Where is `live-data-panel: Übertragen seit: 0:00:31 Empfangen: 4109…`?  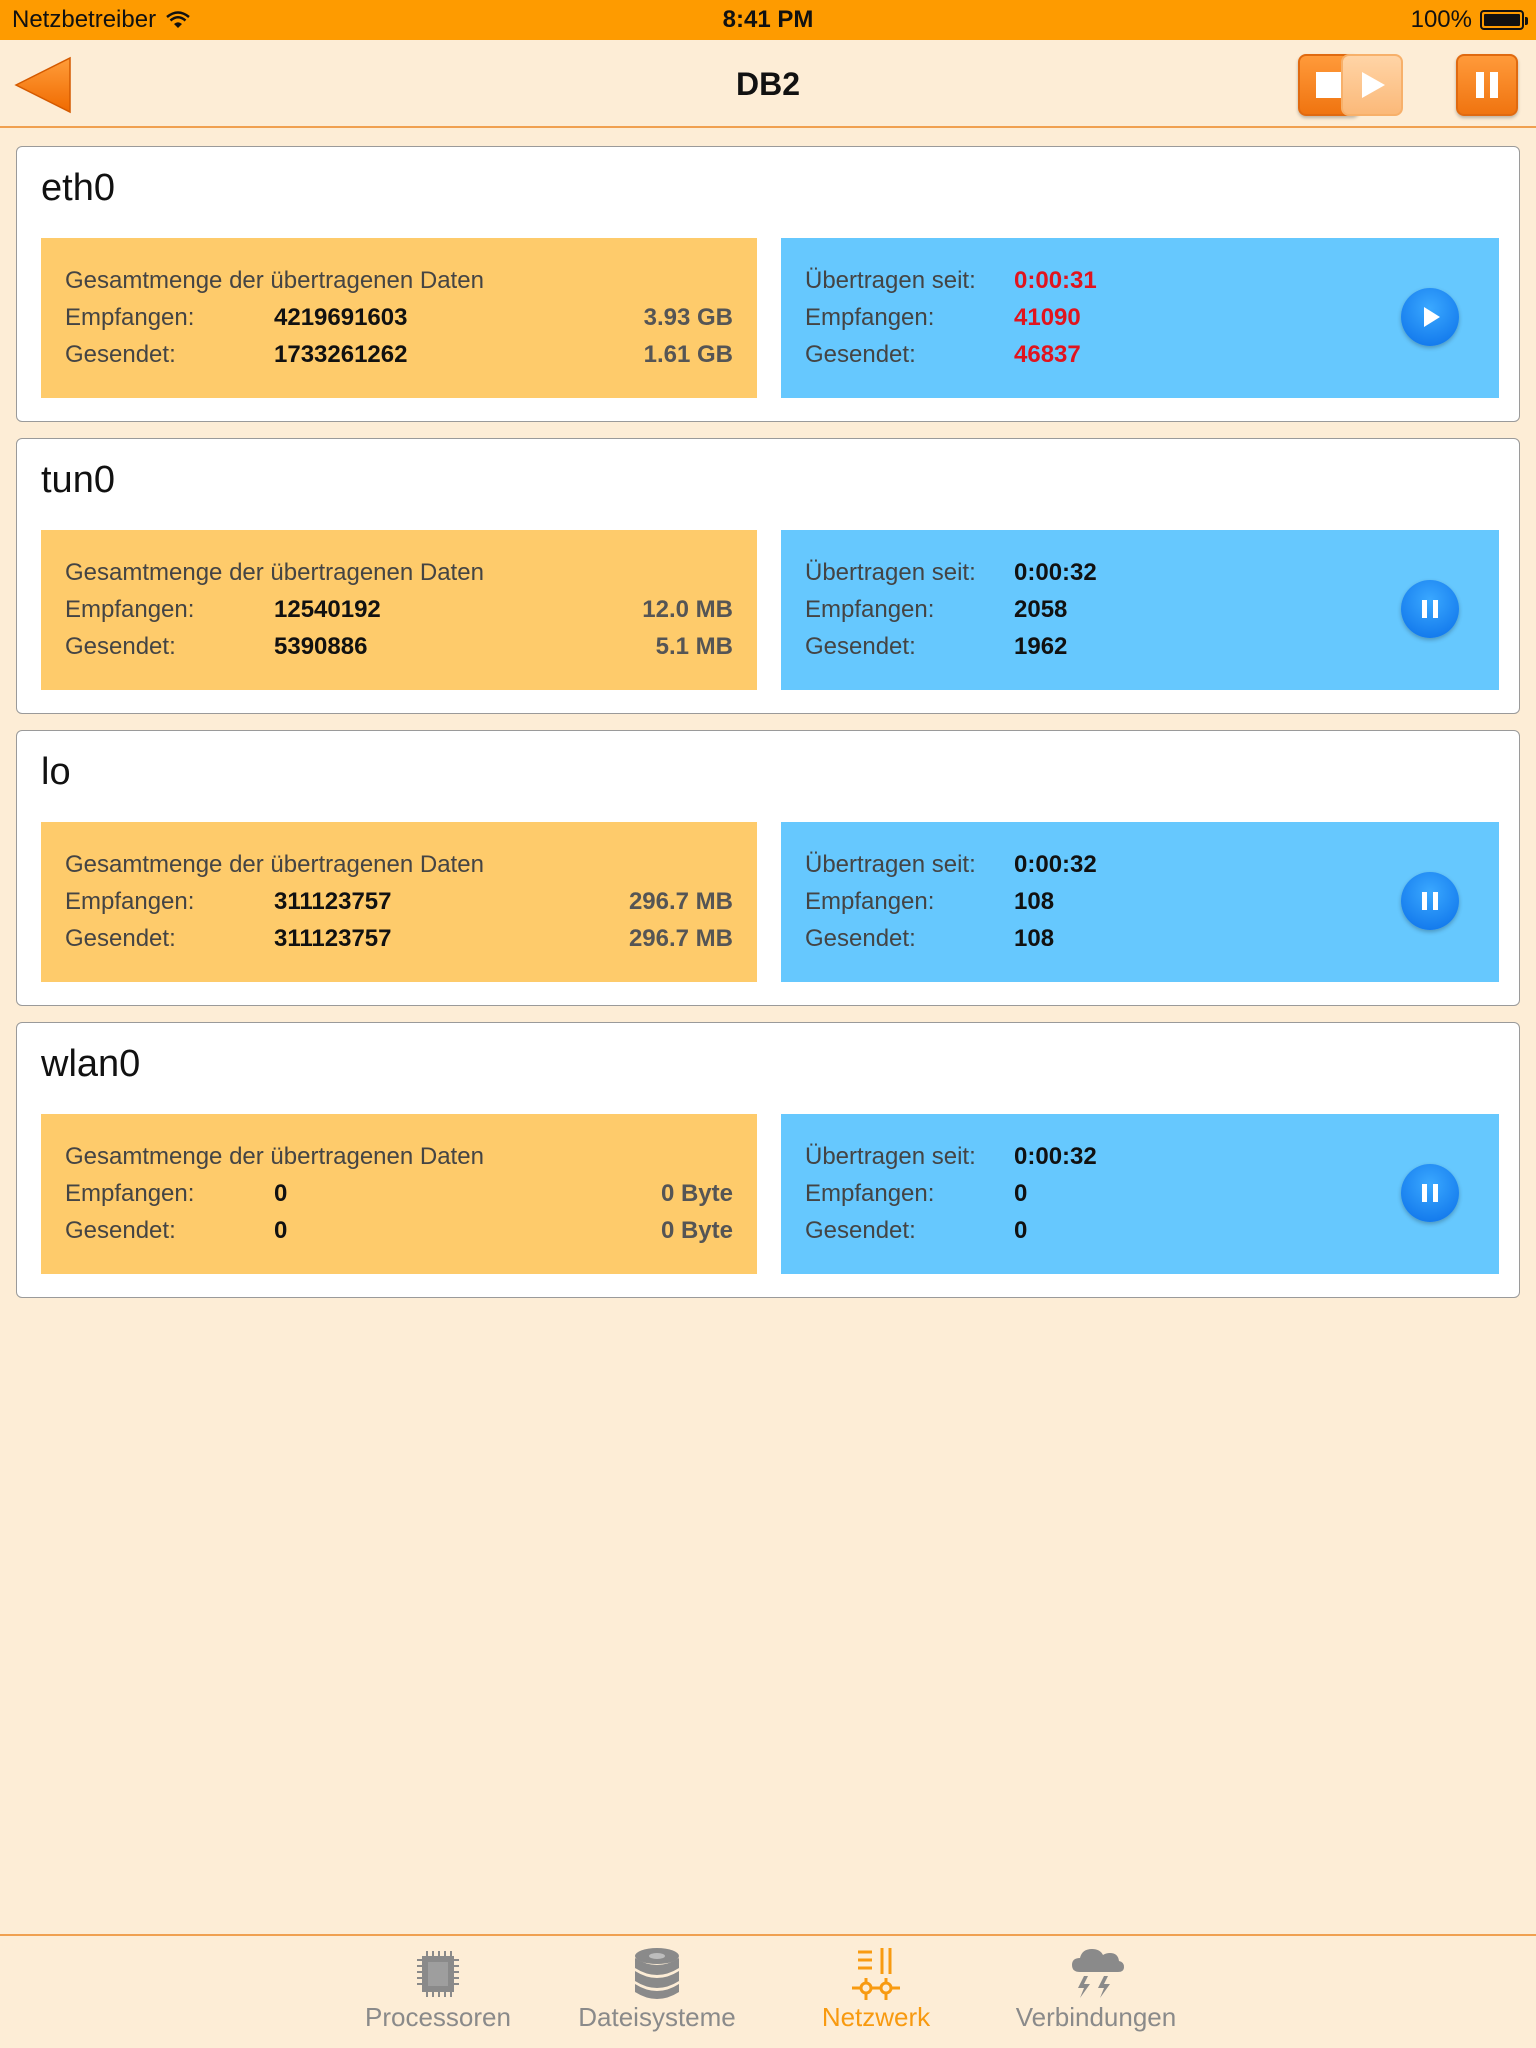 live-data-panel: Übertragen seit: 0:00:31 Empfangen: 4109… is located at coordinates (1140, 318).